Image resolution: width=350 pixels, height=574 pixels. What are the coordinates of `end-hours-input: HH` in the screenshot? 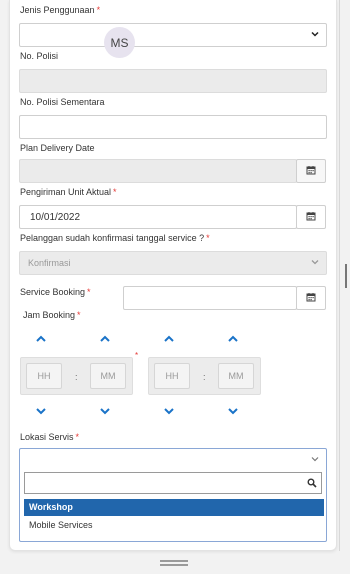 It's located at (172, 376).